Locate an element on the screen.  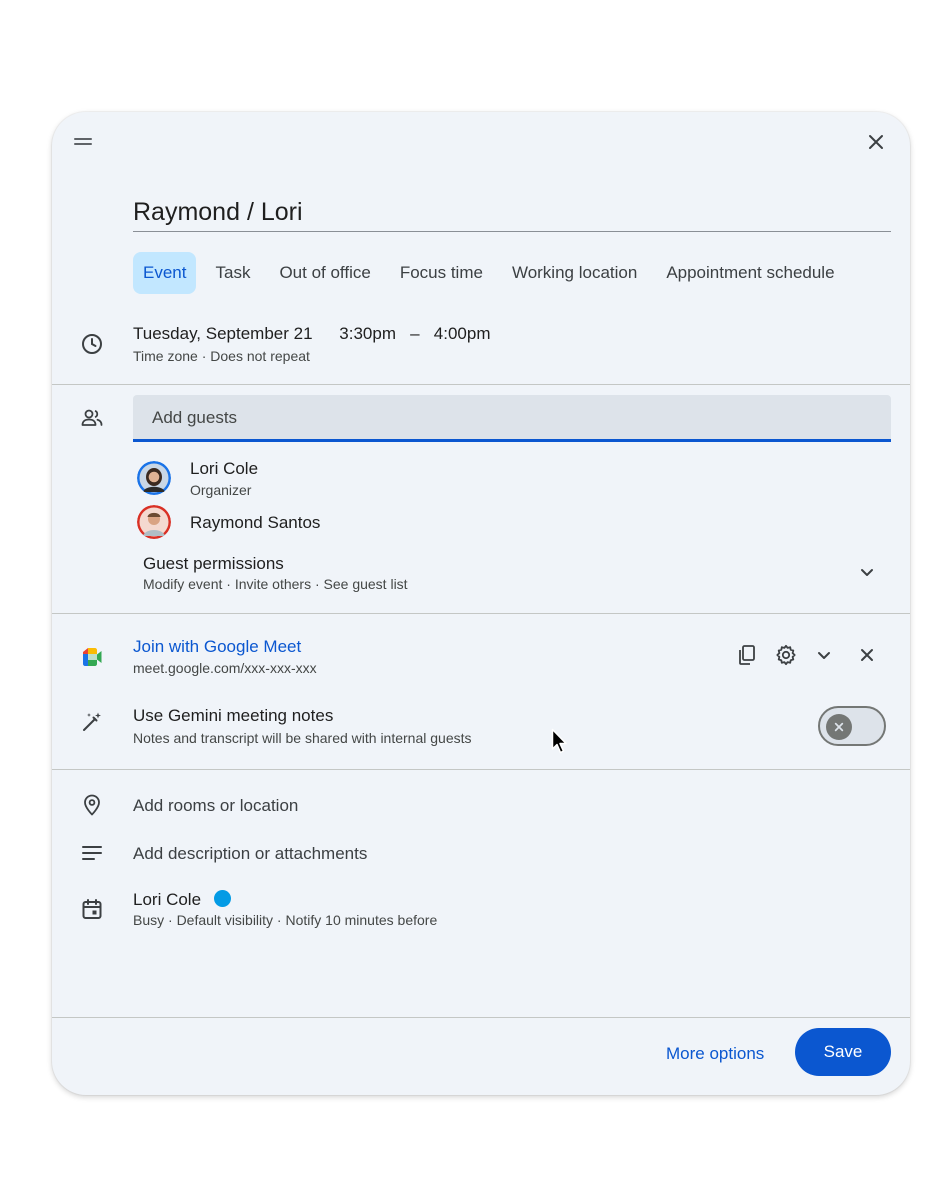
mouse-cursor-icon is located at coordinates (560, 742).